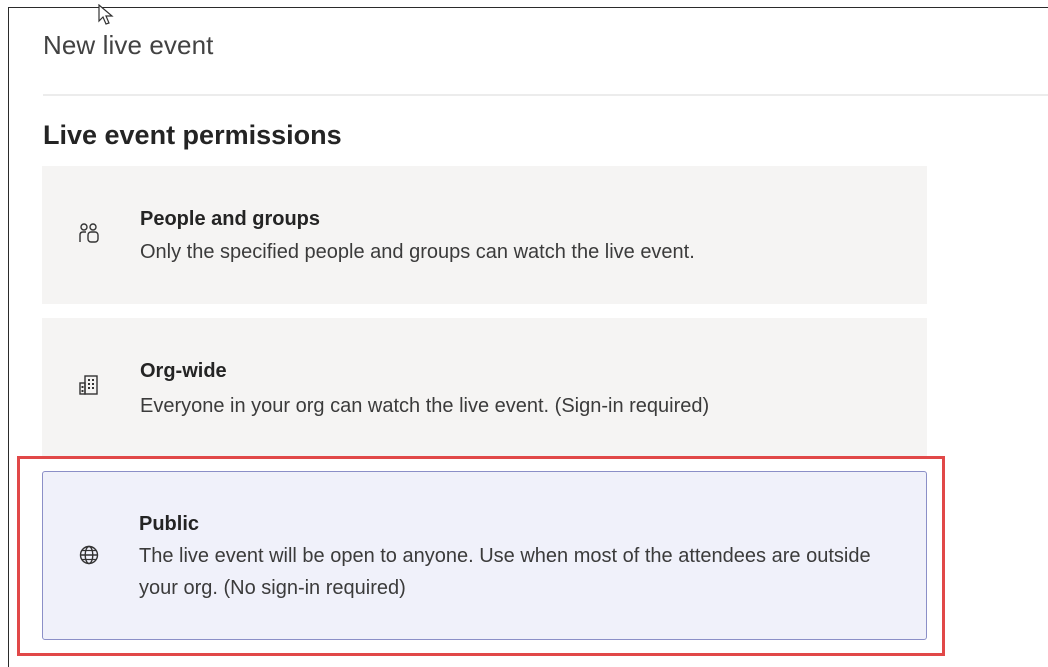 The width and height of the screenshot is (1048, 667). Describe the element at coordinates (192, 135) in the screenshot. I see `section-title: Live event permissions` at that location.